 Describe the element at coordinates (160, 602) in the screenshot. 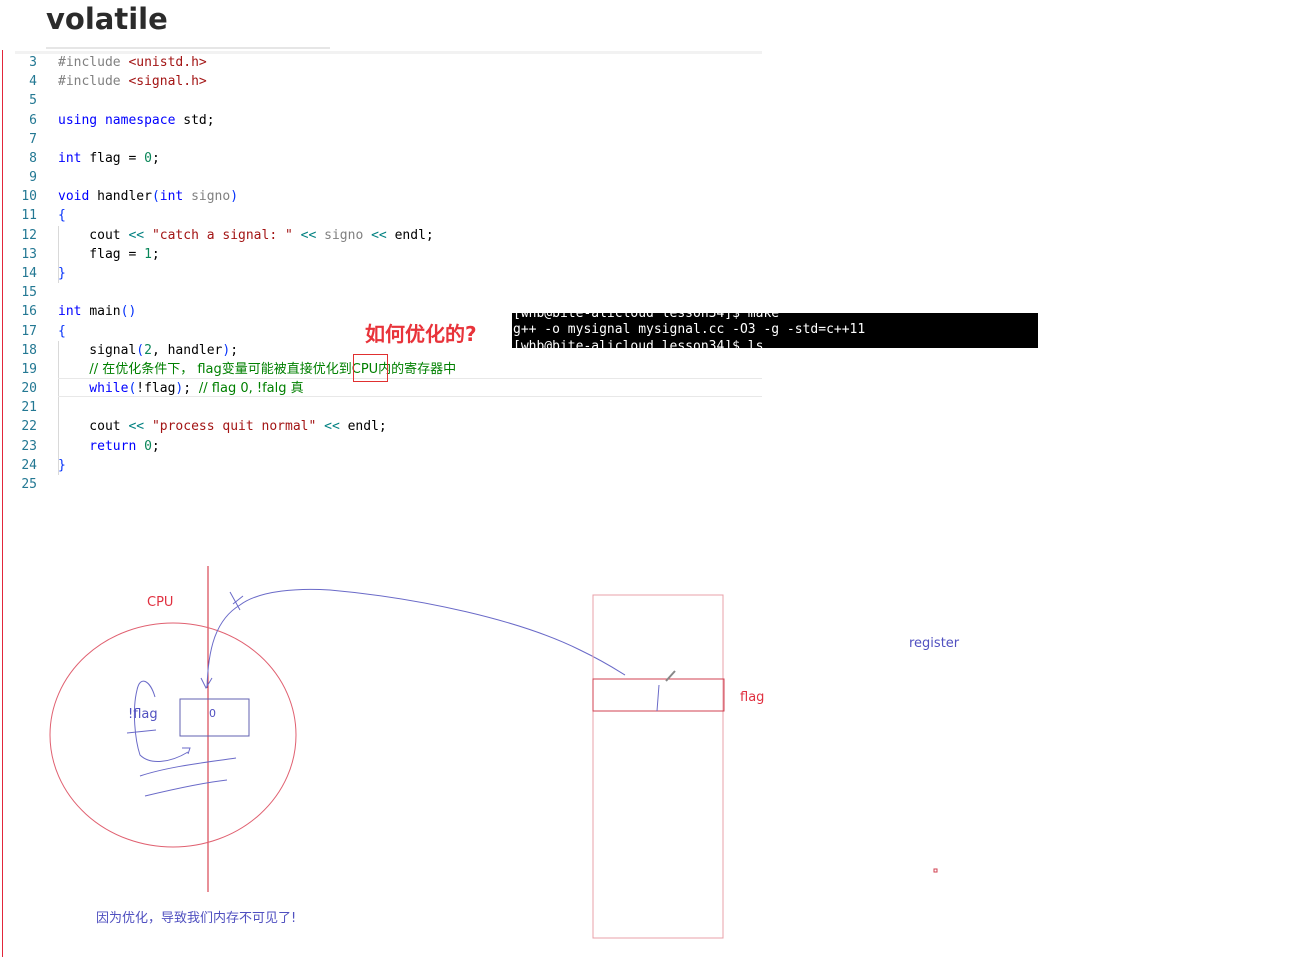

I see `cpu-label: CPU` at that location.